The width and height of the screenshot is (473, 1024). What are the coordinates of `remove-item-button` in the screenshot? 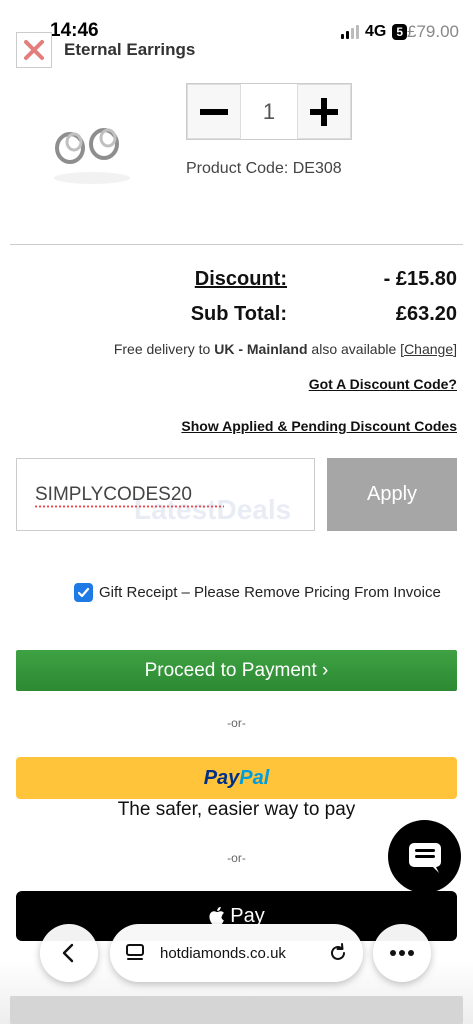 It's located at (34, 50).